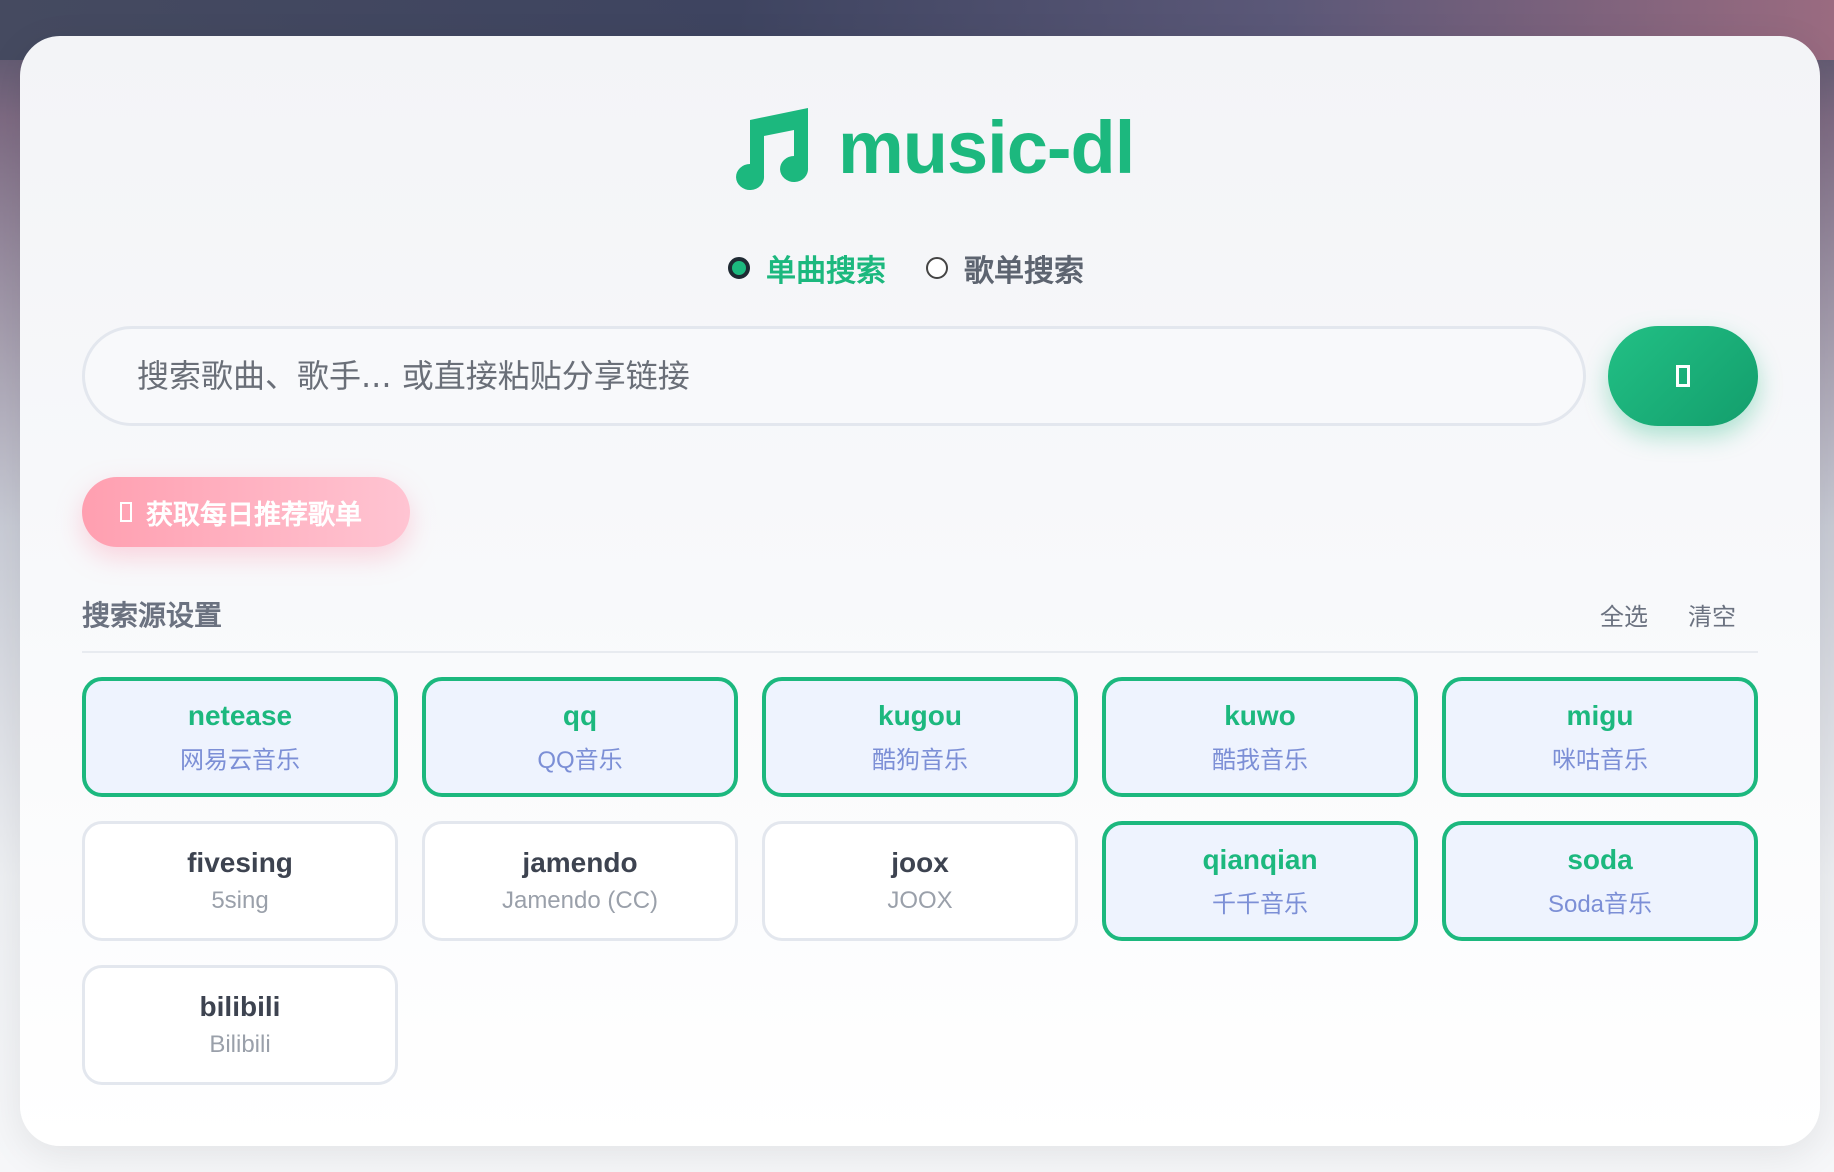 The width and height of the screenshot is (1834, 1172). I want to click on radio-checked-icon, so click(739, 268).